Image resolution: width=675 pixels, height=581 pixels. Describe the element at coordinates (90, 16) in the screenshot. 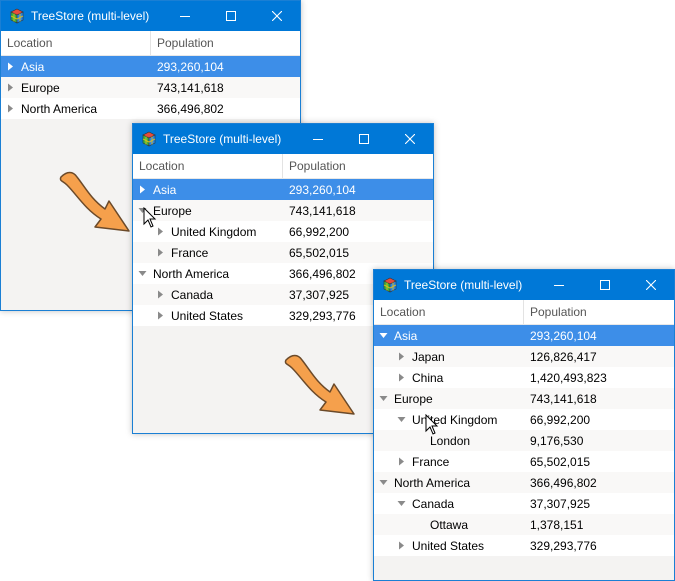

I see `window-title: TreeStore (multi-level)` at that location.